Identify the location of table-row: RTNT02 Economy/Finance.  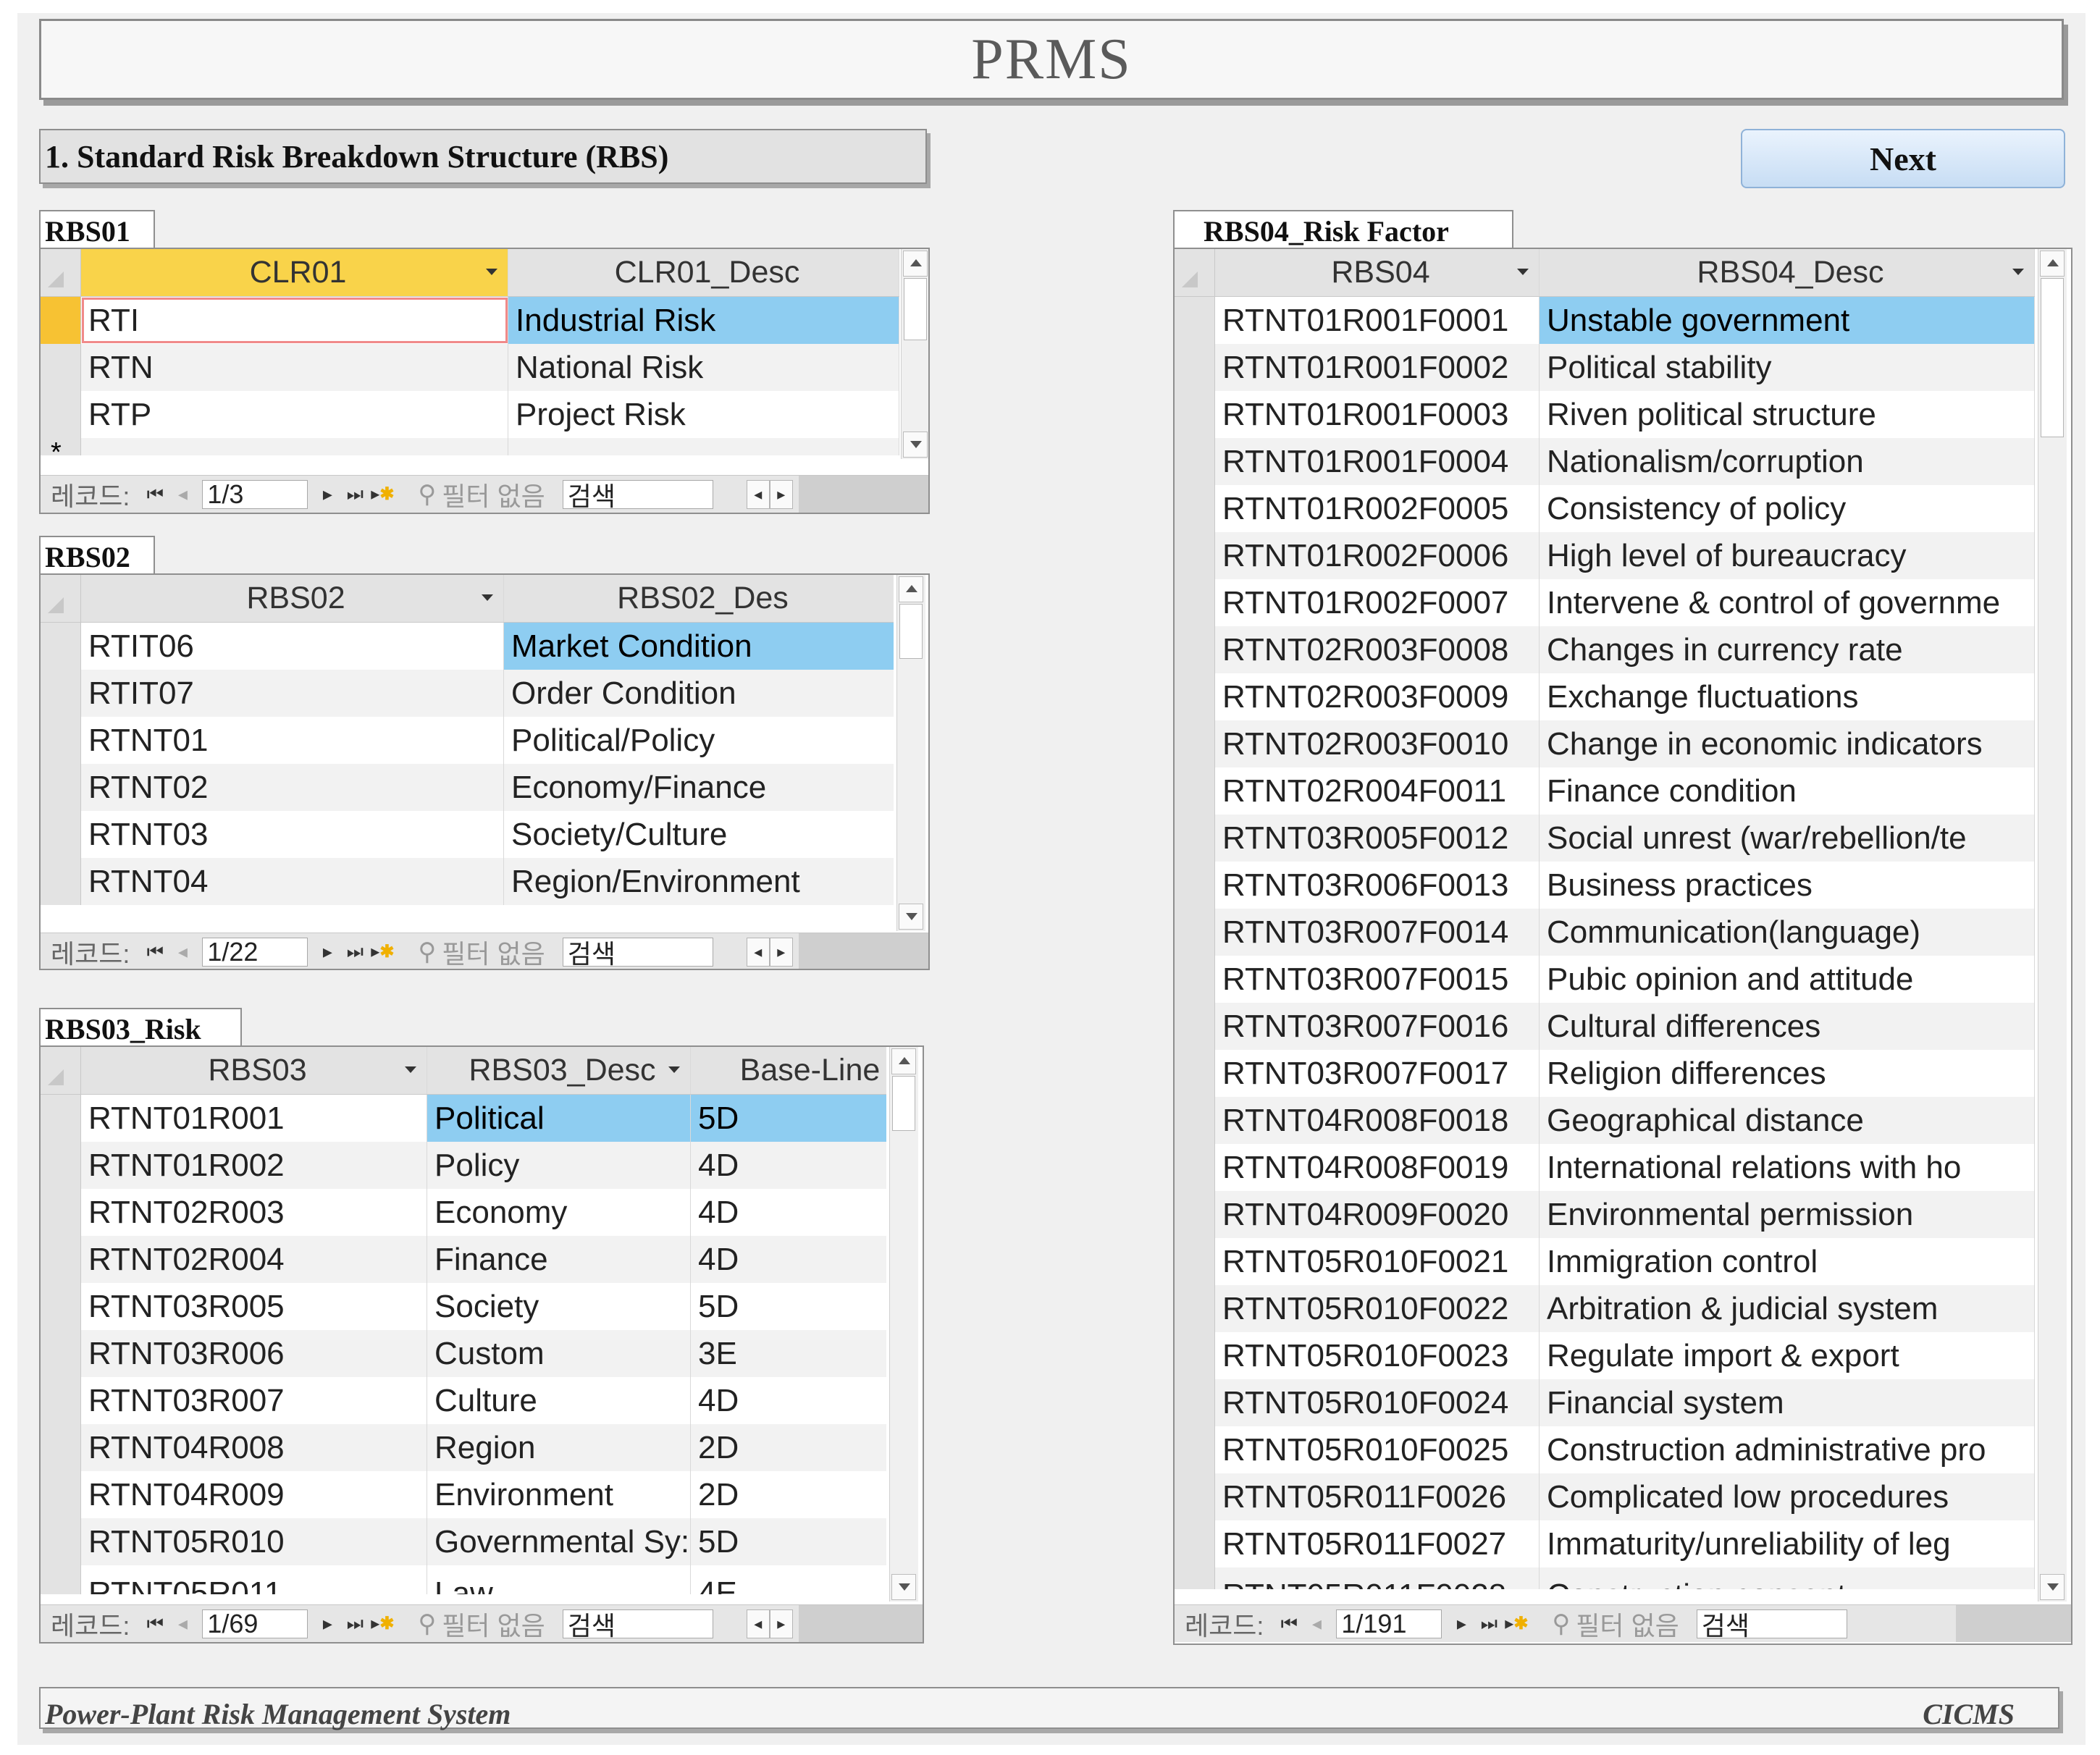
(467, 787).